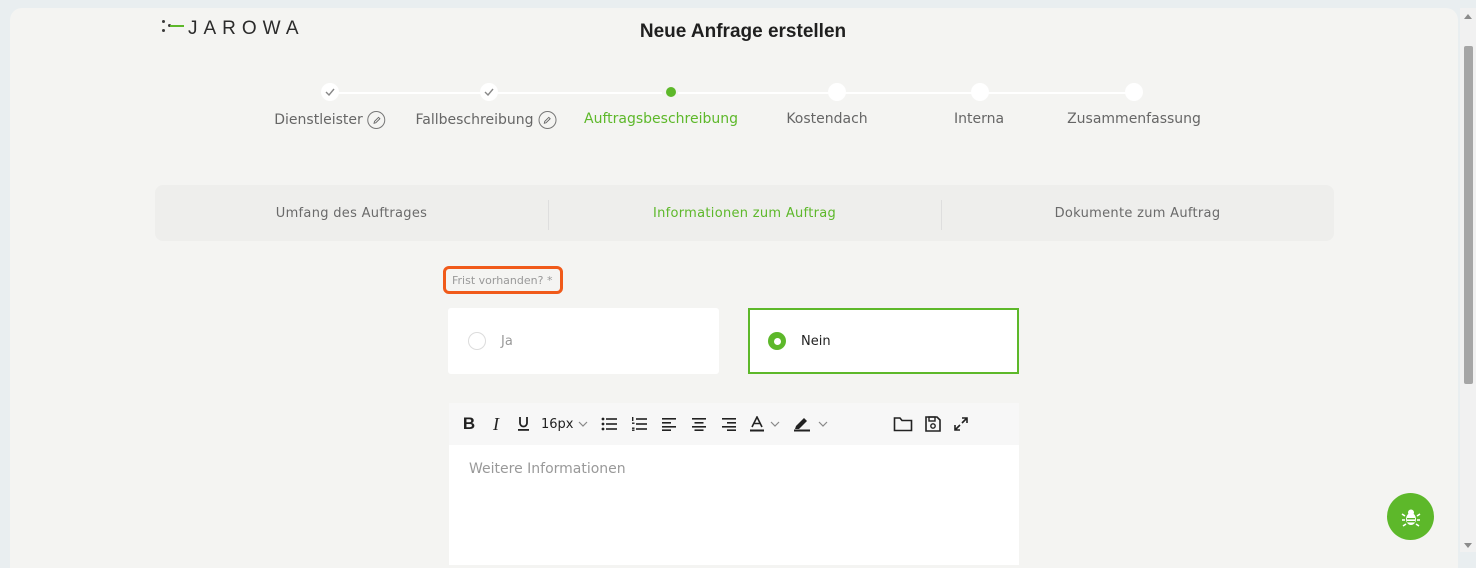 This screenshot has width=1476, height=568. I want to click on radio-unchecked-icon, so click(477, 341).